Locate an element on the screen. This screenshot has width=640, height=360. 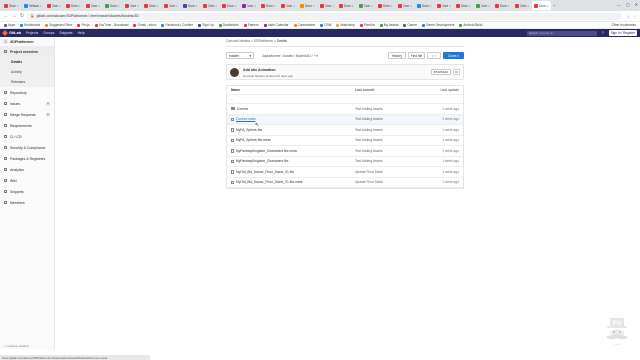
sign-in-button: Sign in / Register is located at coordinates (622, 33).